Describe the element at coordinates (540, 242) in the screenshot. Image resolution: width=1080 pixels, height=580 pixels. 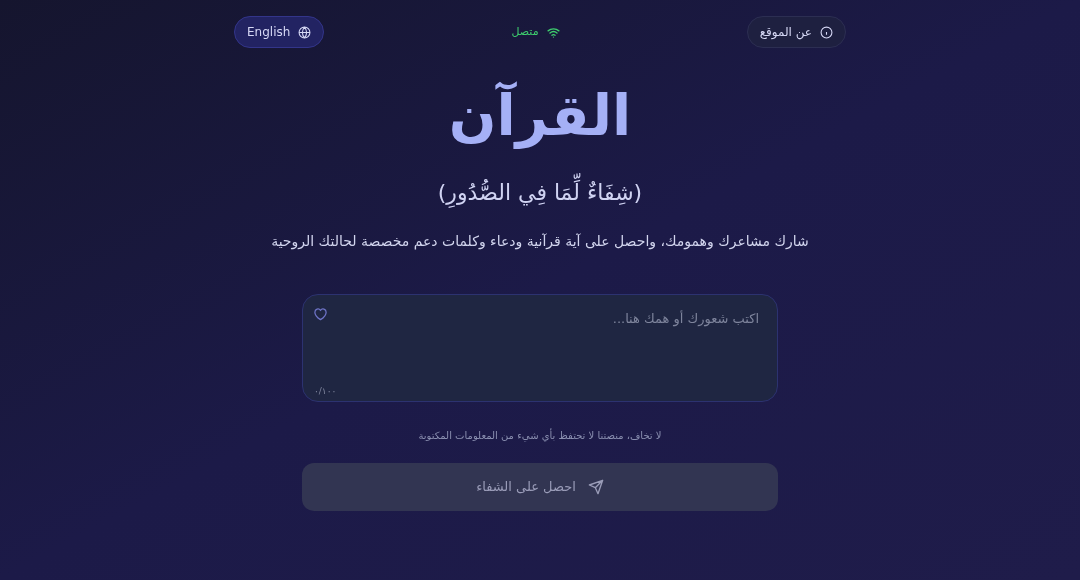
I see `description: شارك مشاعرك وهمومك، واحصل على آية قرآنية ودعاء وكلمات دعم مخصصة لحالتك الروحية` at that location.